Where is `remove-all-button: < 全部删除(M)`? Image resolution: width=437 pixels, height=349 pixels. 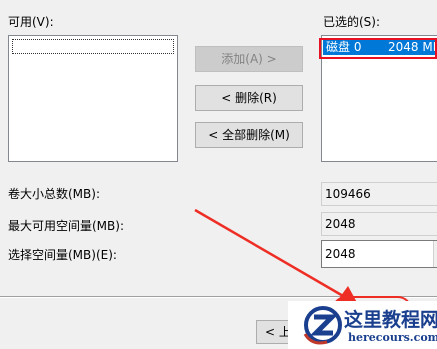 remove-all-button: < 全部删除(M) is located at coordinates (249, 135).